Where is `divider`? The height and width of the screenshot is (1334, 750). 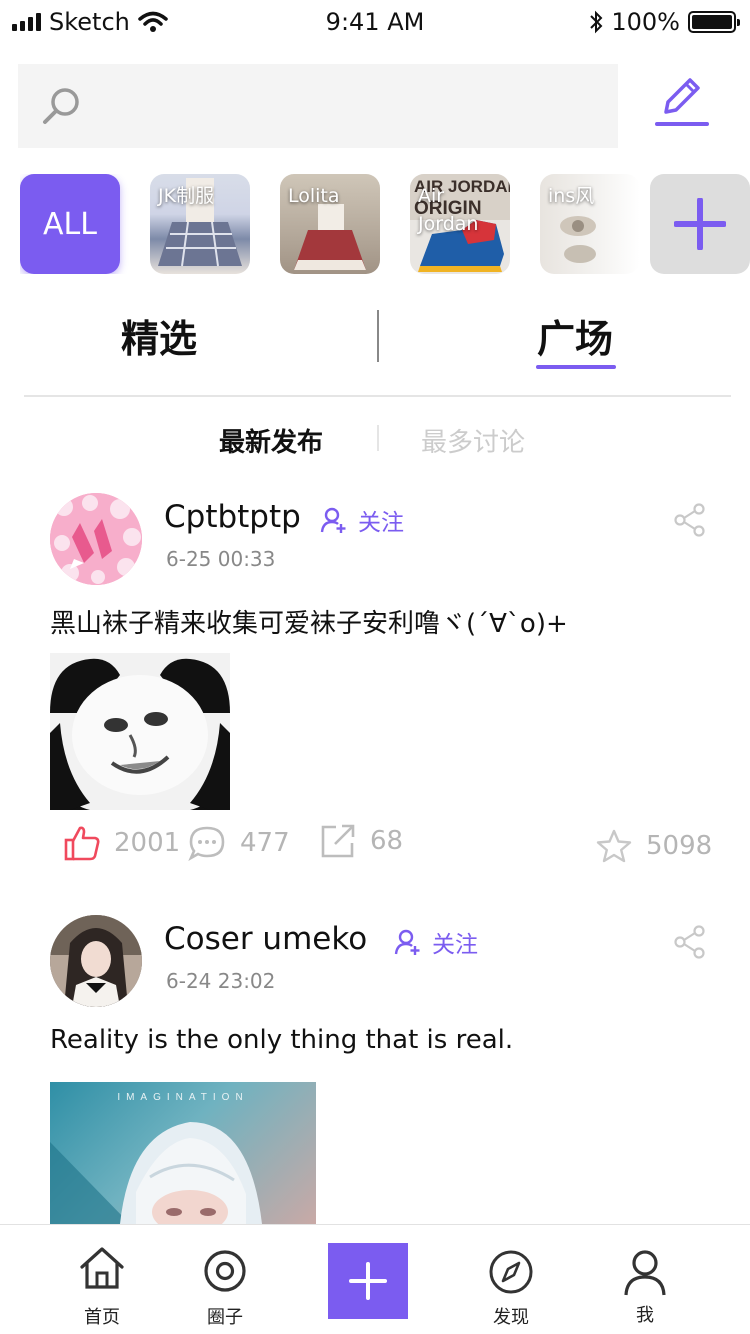
divider is located at coordinates (377, 396).